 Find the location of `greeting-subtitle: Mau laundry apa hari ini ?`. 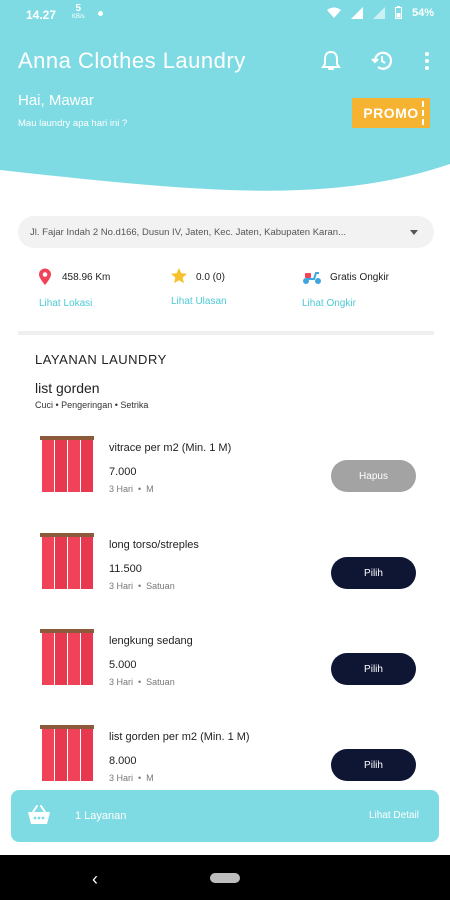

greeting-subtitle: Mau laundry apa hari ini ? is located at coordinates (73, 123).